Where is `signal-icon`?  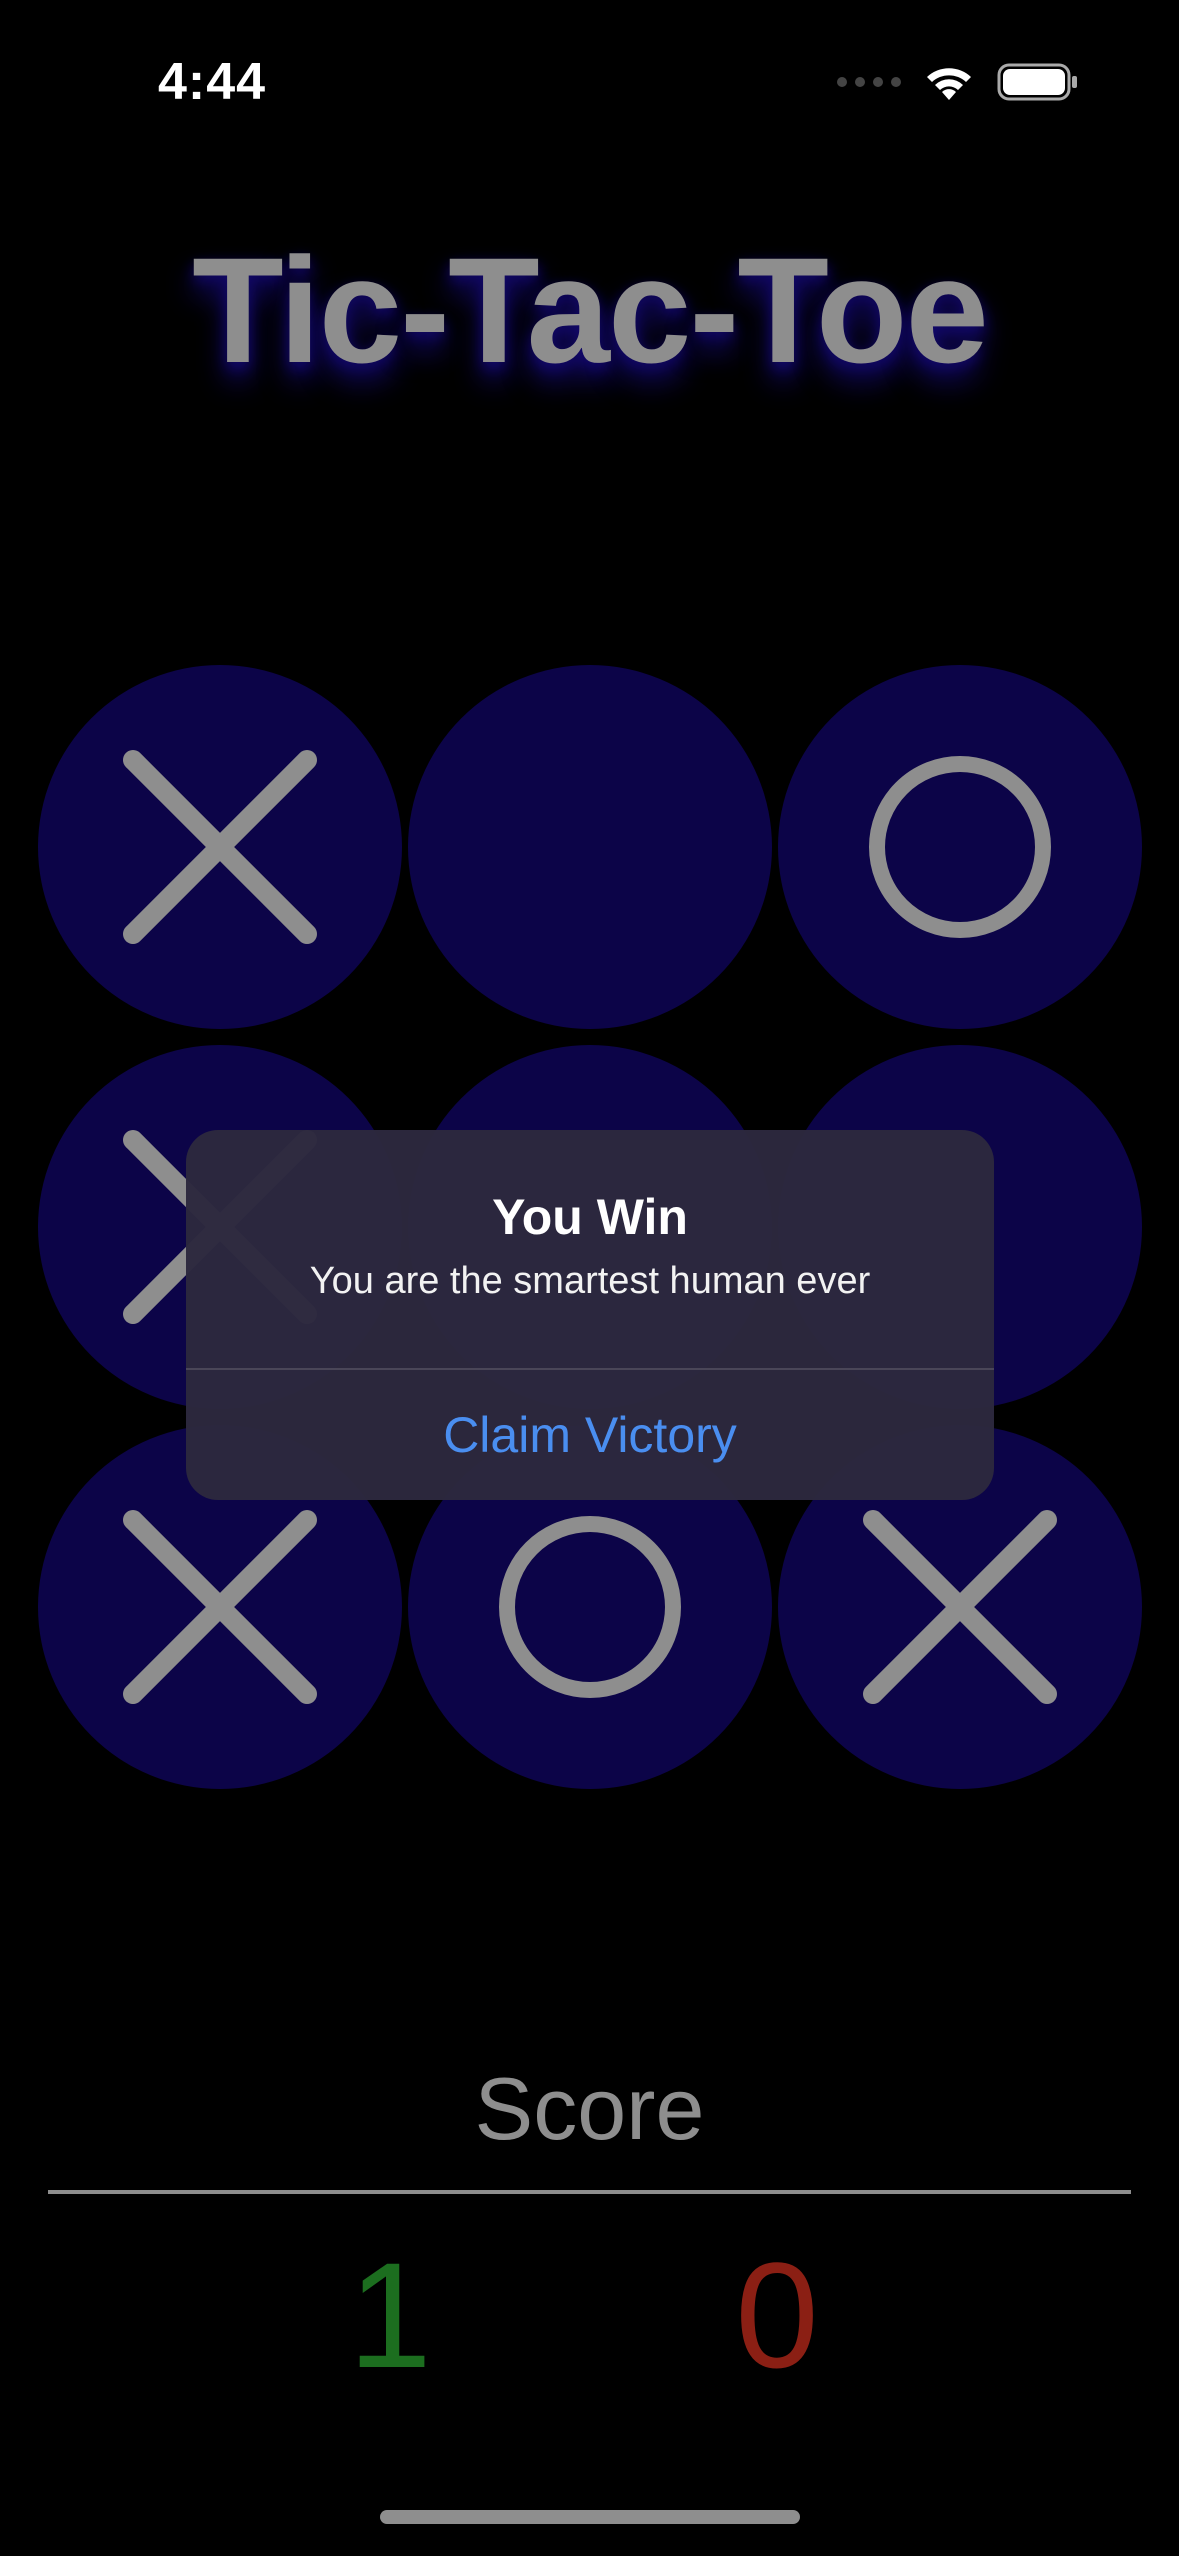
signal-icon is located at coordinates (869, 82).